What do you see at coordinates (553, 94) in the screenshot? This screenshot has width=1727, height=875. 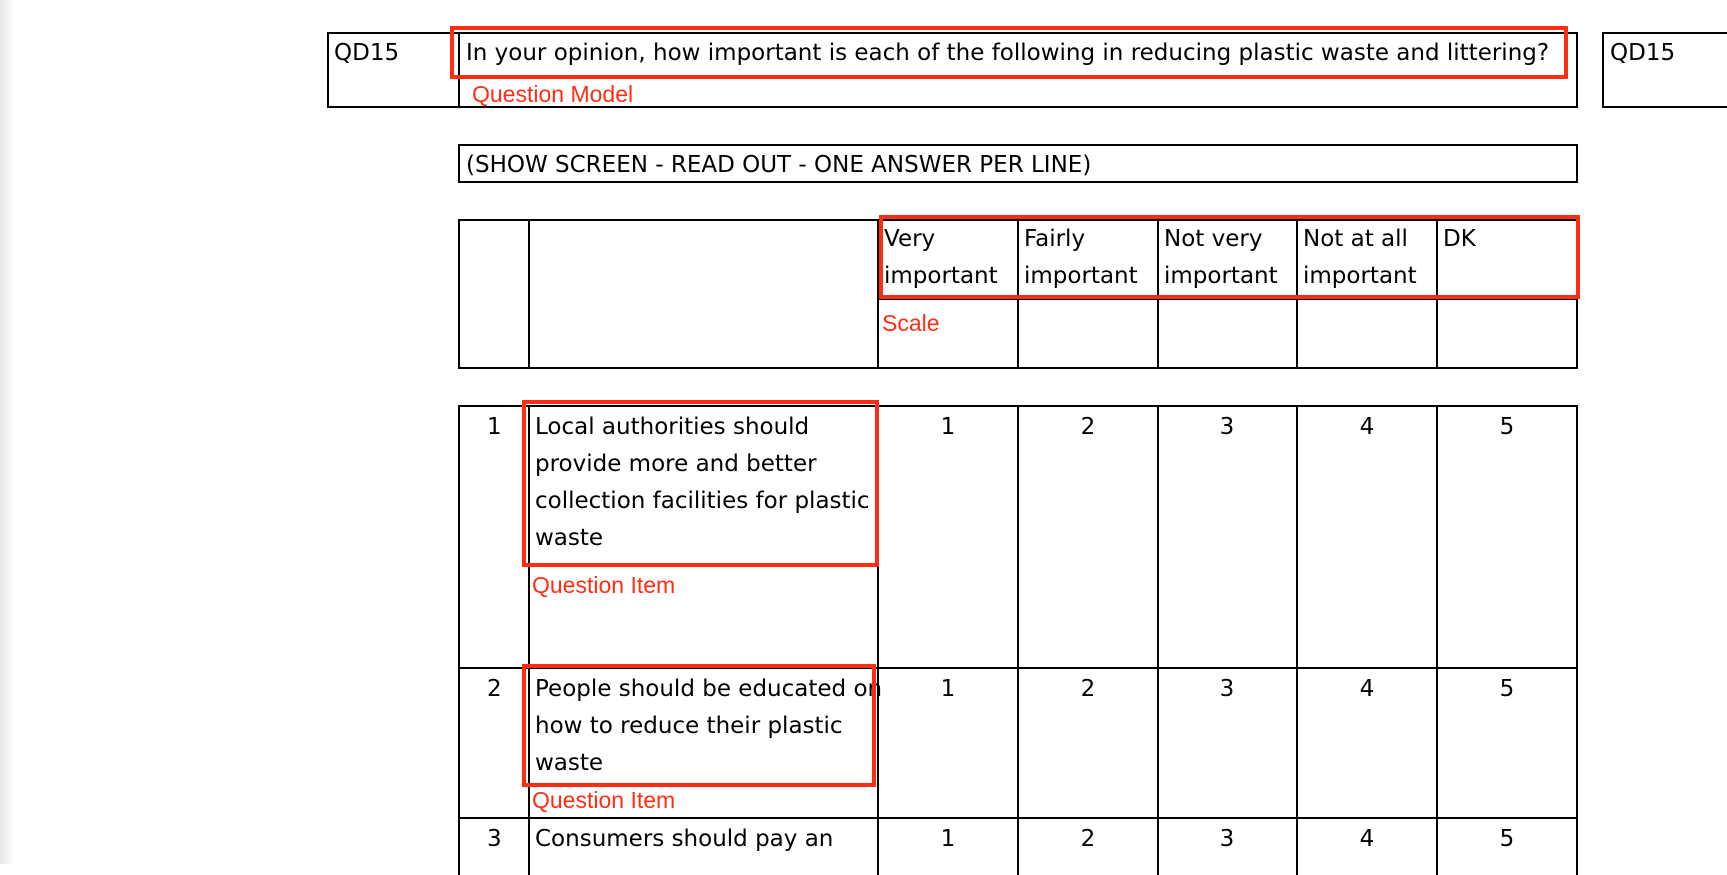 I see `question-model-label: Question Model` at bounding box center [553, 94].